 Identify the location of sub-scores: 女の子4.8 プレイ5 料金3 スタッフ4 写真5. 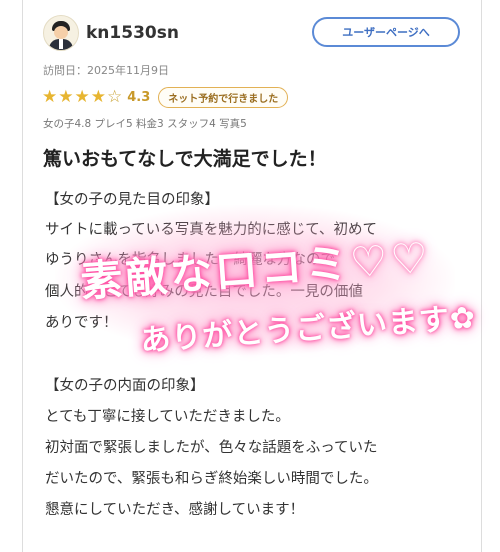
(145, 124).